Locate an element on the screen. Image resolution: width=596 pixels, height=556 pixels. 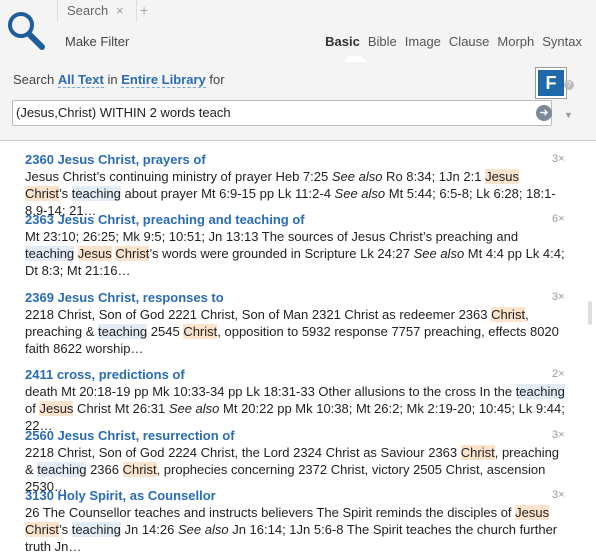
dropdown-icon: ▼ is located at coordinates (568, 115).